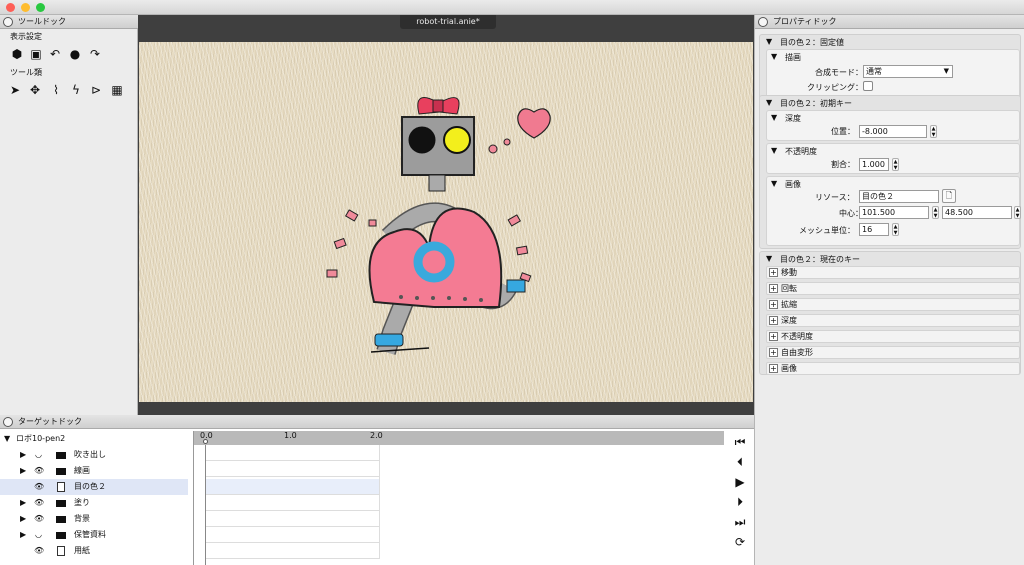 The image size is (1024, 565). Describe the element at coordinates (894, 212) in the screenshot. I see `center-x-input: 101.500` at that location.